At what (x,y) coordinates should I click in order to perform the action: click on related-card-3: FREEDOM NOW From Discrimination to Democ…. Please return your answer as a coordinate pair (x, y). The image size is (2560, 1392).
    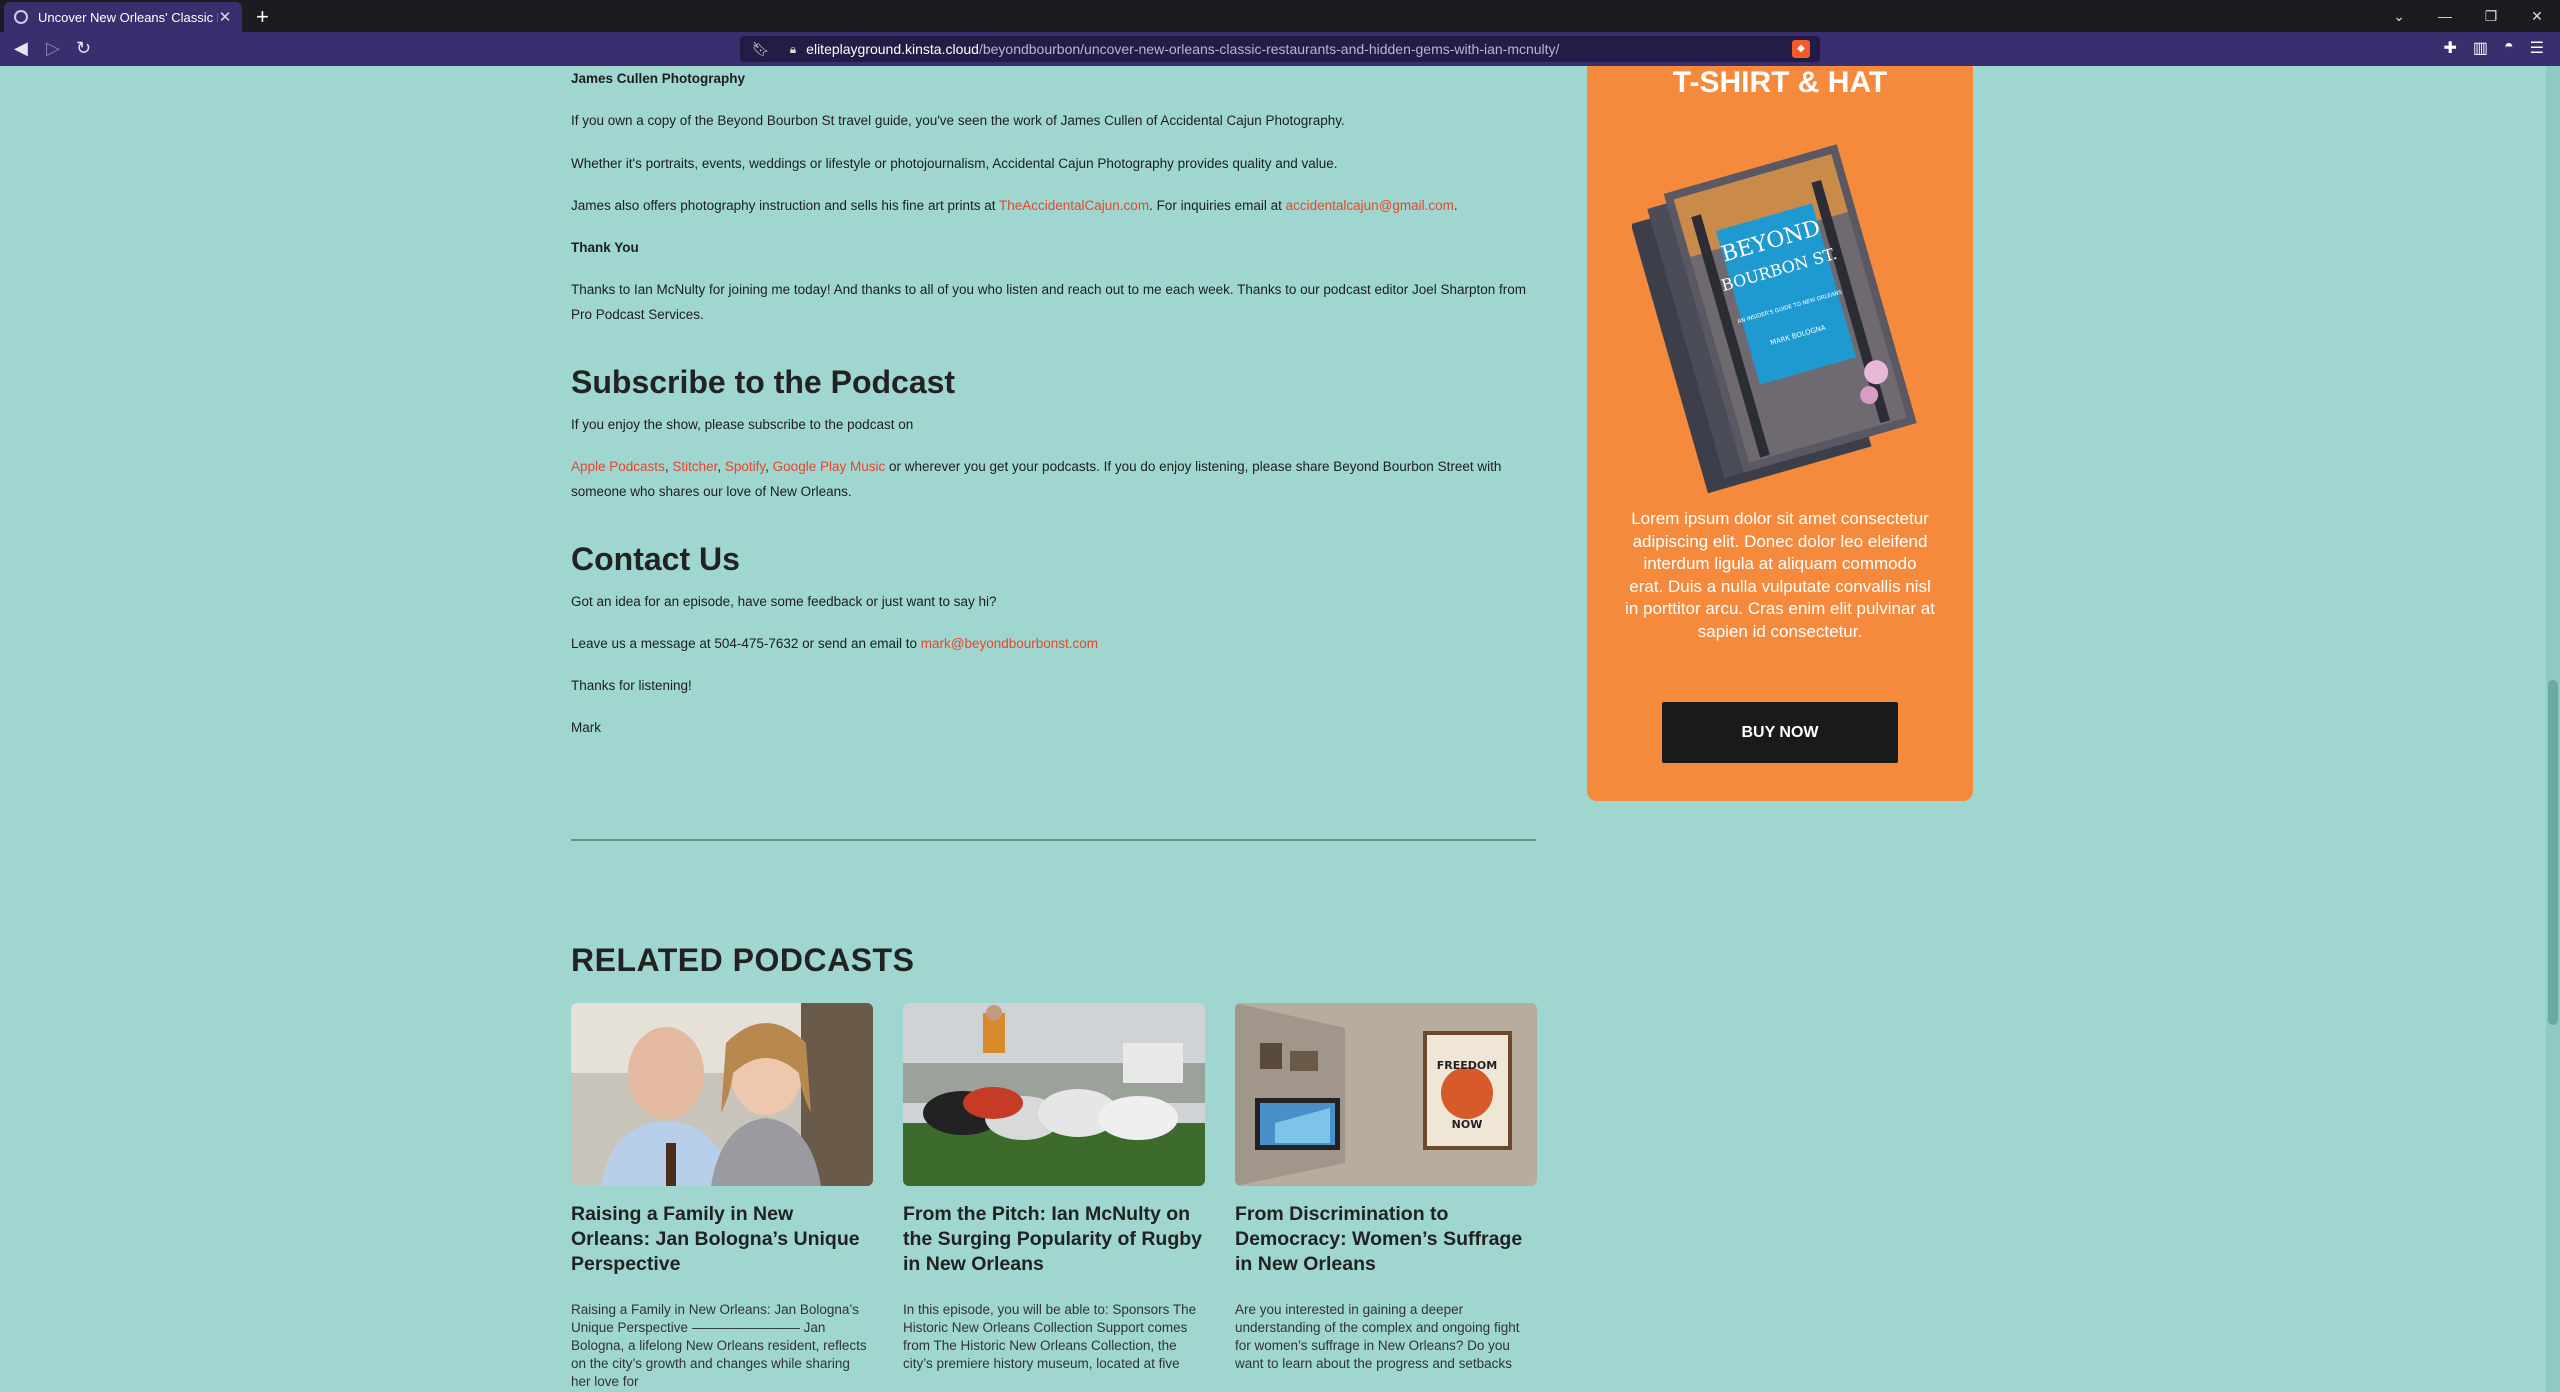
    Looking at the image, I should click on (1386, 1188).